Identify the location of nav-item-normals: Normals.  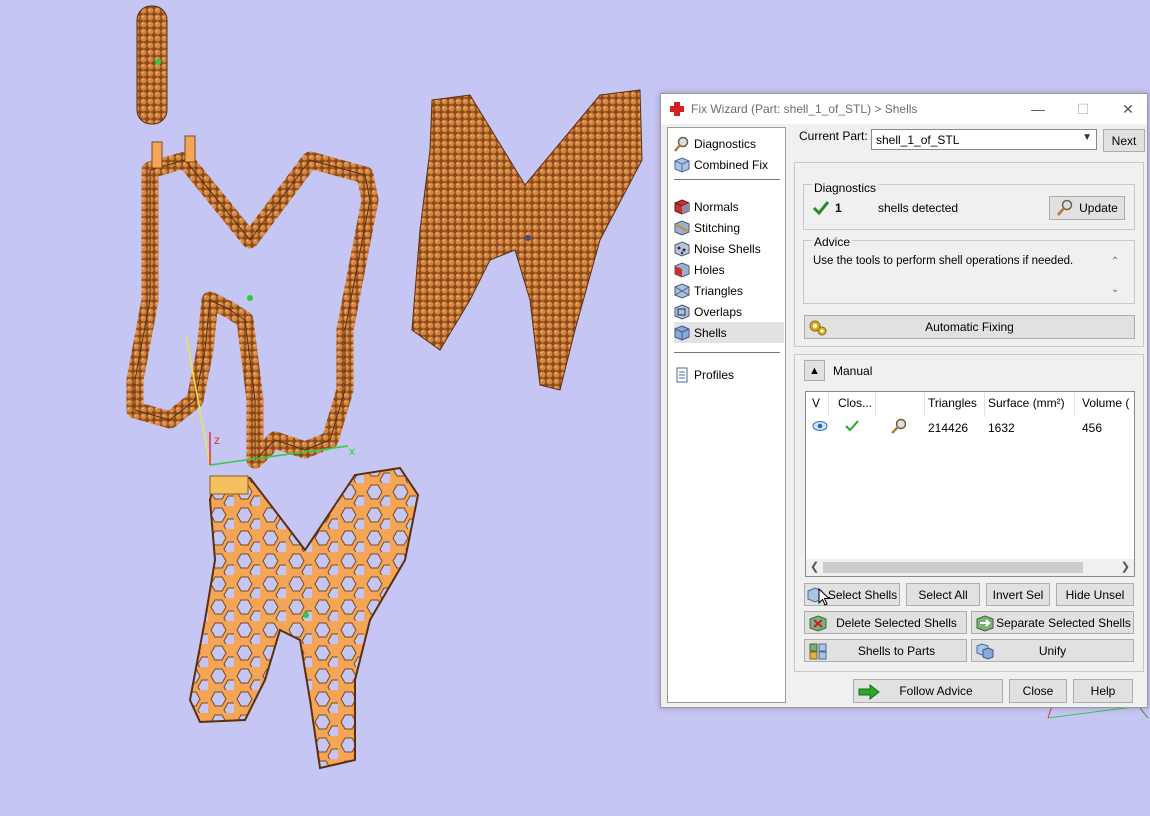
(729, 206).